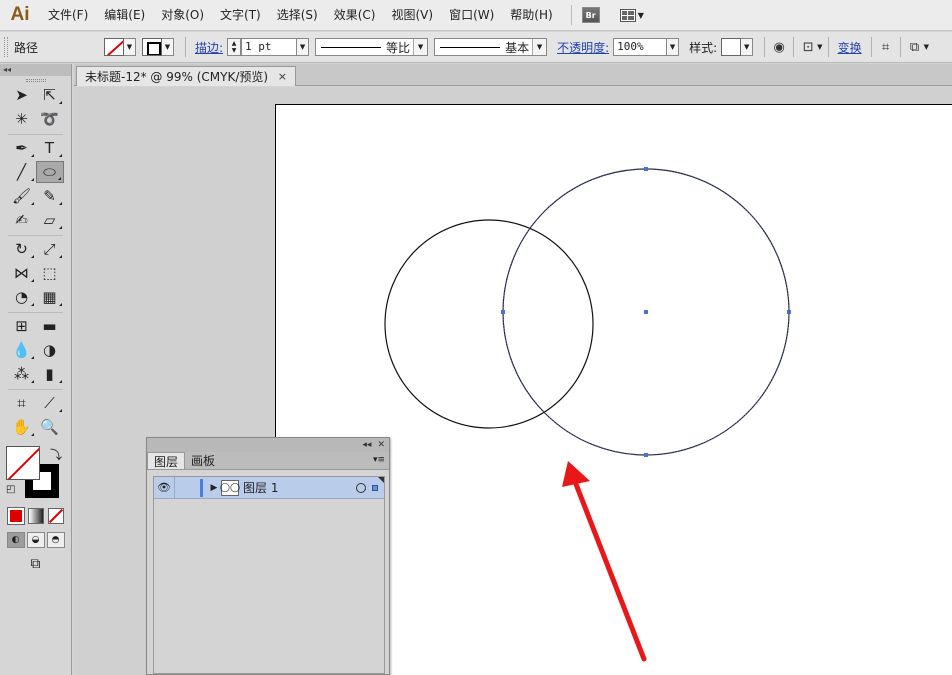 The height and width of the screenshot is (675, 952). Describe the element at coordinates (789, 312) in the screenshot. I see `anchor-point-right` at that location.